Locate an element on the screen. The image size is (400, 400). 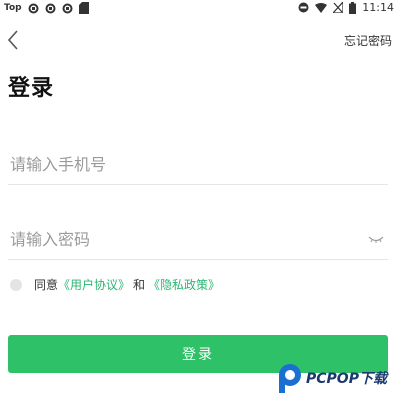
privacy-policy-link: 《隐私政策》 is located at coordinates (184, 284).